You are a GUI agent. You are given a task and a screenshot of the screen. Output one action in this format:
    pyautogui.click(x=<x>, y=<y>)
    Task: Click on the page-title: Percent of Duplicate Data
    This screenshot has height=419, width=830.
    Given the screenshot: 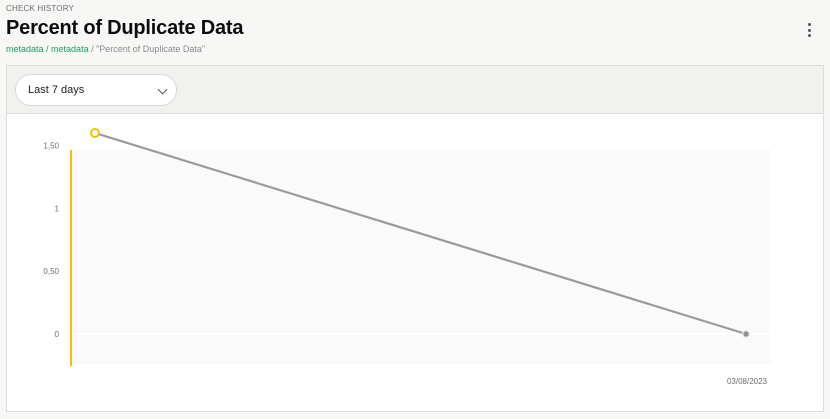 What is the action you would take?
    pyautogui.click(x=125, y=28)
    